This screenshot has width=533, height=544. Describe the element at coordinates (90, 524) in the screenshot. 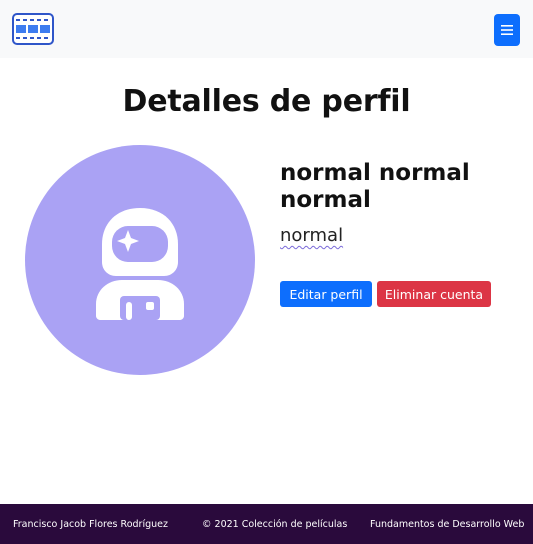

I see `footer-author: Francisco Jacob Flores Rodríguez` at that location.